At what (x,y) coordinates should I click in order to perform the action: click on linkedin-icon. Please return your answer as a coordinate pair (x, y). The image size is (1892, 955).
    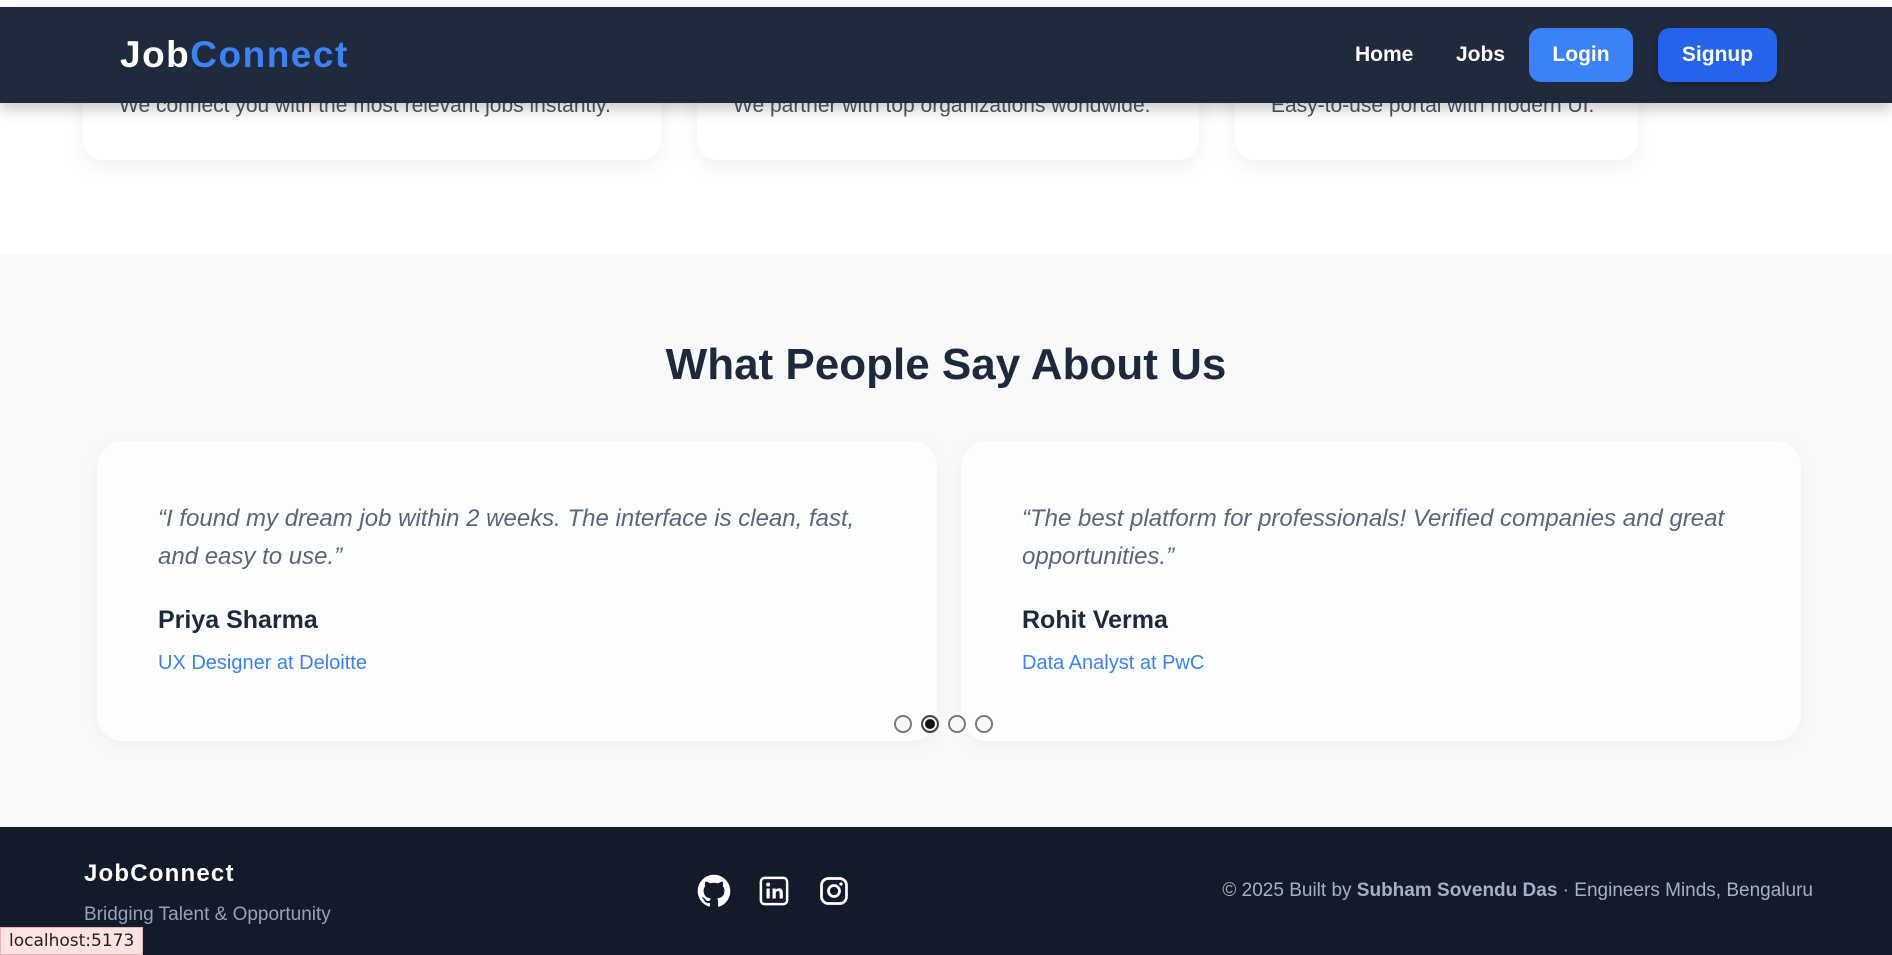
    Looking at the image, I should click on (774, 891).